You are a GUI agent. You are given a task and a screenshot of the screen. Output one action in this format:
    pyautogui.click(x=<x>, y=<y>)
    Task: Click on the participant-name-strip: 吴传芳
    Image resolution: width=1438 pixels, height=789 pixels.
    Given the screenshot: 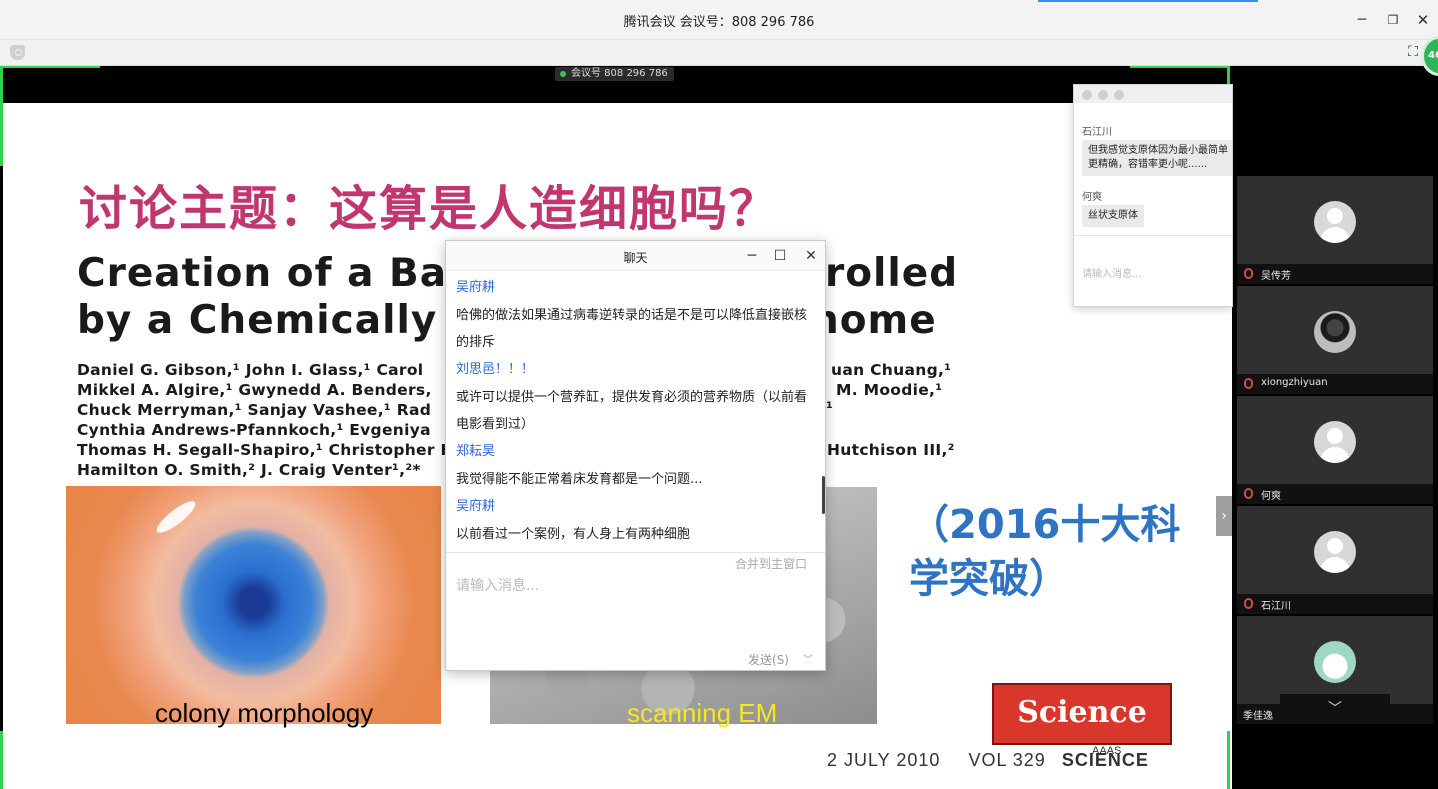 What is the action you would take?
    pyautogui.click(x=1335, y=274)
    